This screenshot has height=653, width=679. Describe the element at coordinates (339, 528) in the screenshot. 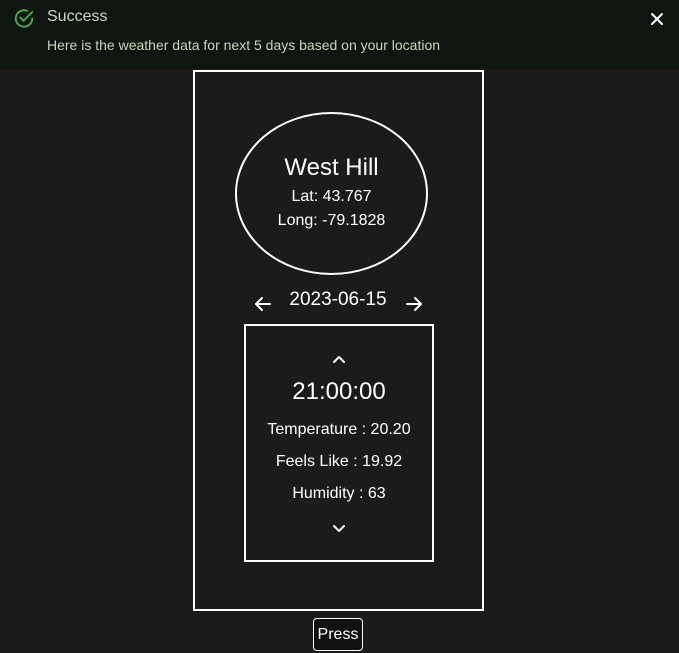

I see `chevron-down-icon` at that location.